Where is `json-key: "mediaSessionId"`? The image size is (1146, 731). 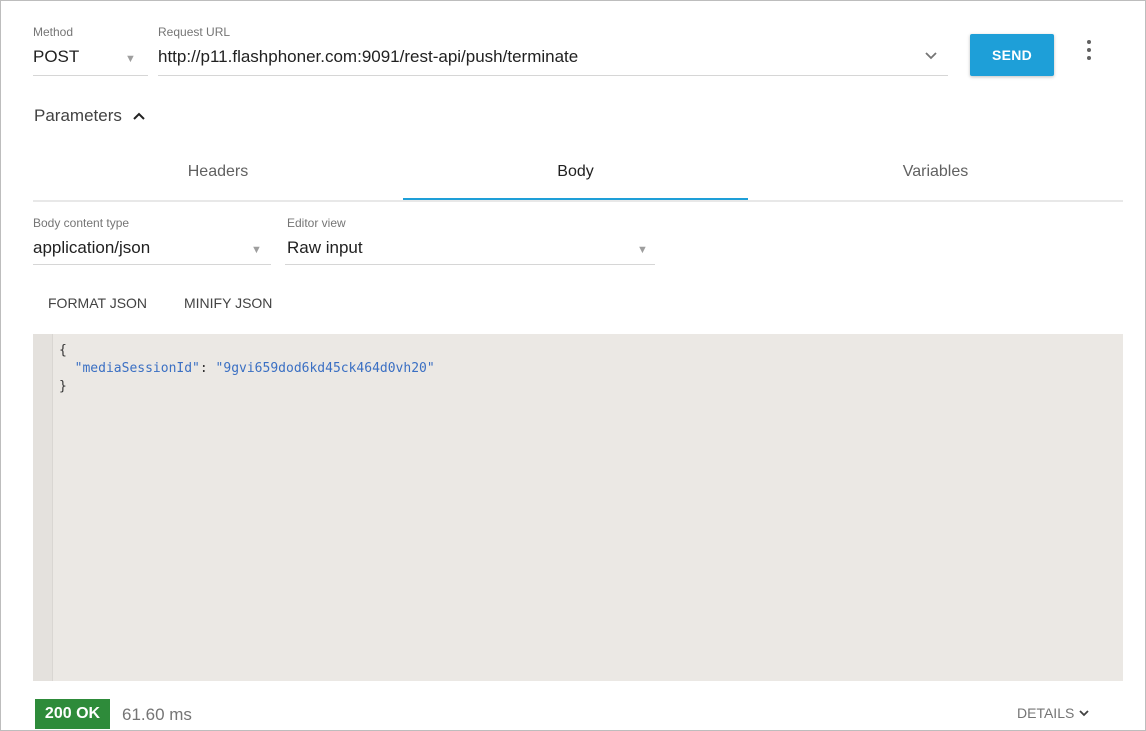 json-key: "mediaSessionId" is located at coordinates (137, 368).